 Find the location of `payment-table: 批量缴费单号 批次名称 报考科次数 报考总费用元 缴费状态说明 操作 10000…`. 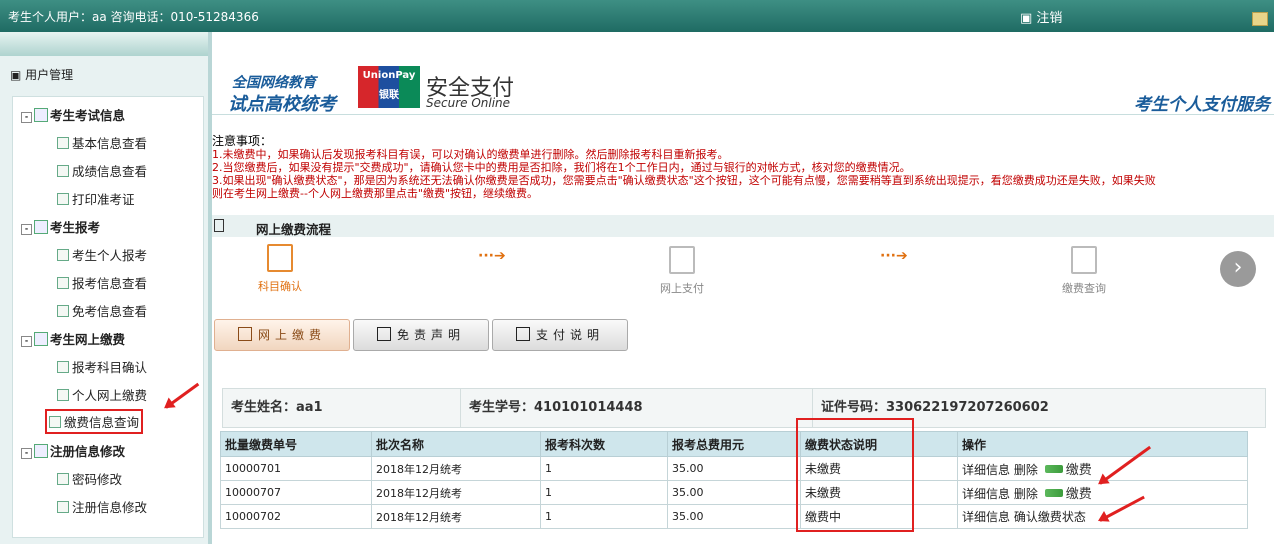

payment-table: 批量缴费单号 批次名称 报考科次数 报考总费用元 缴费状态说明 操作 10000… is located at coordinates (734, 480).